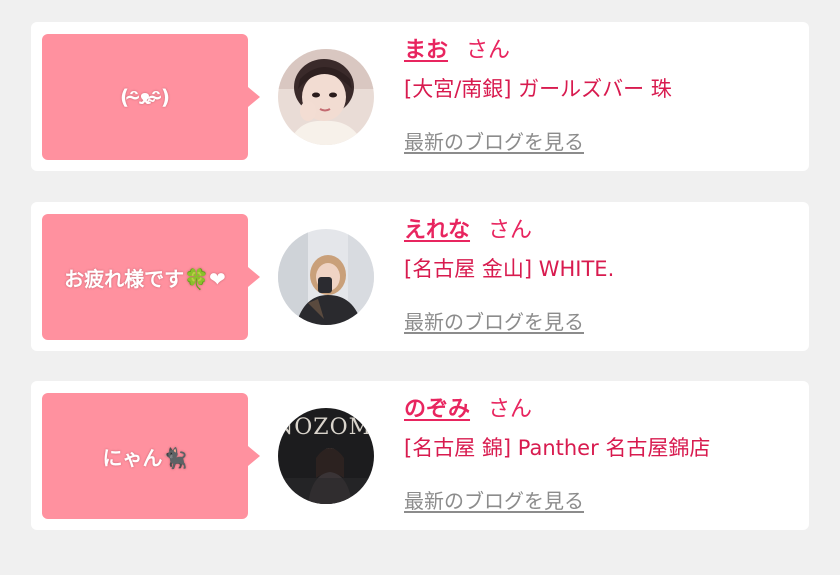  What do you see at coordinates (151, 277) in the screenshot?
I see `message-bubble: お疲れ様です🍀❤` at bounding box center [151, 277].